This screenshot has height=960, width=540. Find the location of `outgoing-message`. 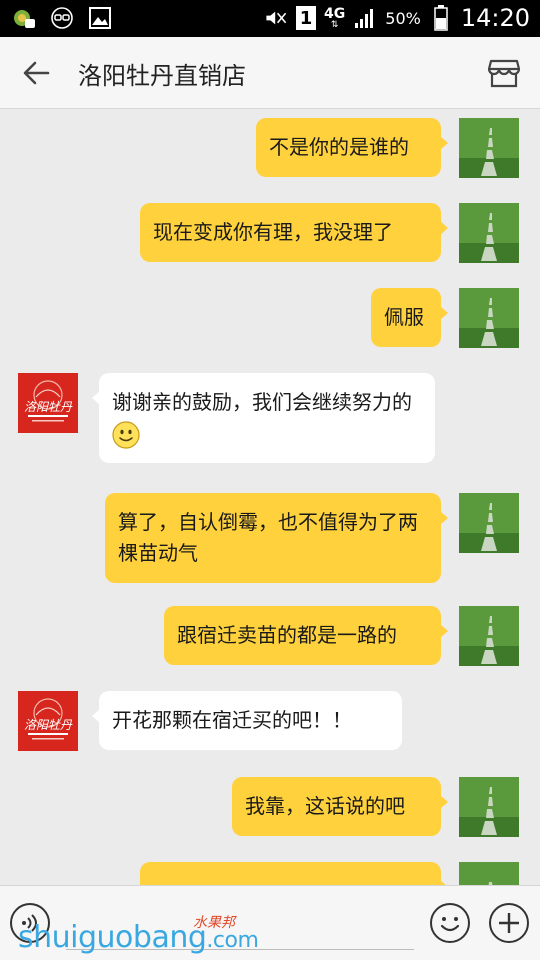

outgoing-message is located at coordinates (294, 873).